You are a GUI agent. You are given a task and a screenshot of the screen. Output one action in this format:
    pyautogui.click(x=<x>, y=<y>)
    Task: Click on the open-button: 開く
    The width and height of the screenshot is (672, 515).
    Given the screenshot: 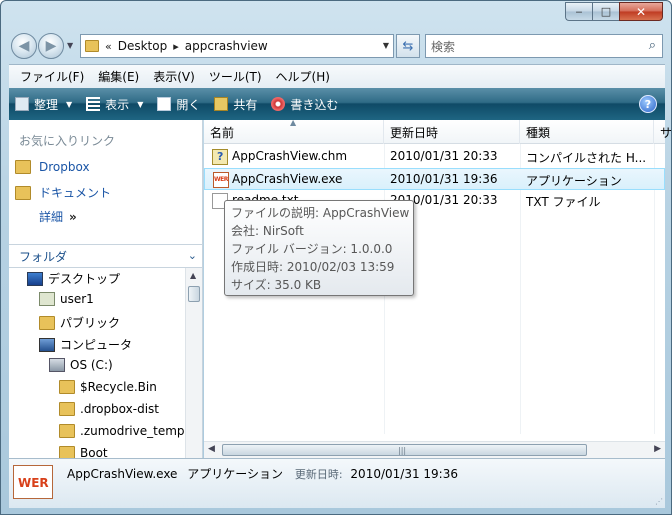 What is the action you would take?
    pyautogui.click(x=178, y=104)
    